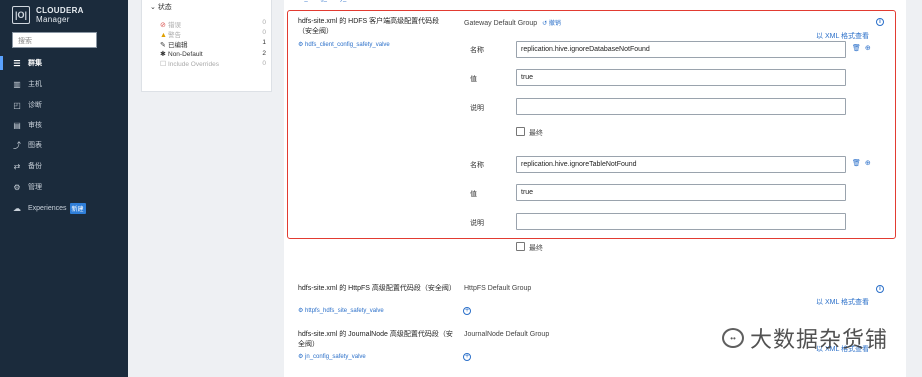 Image resolution: width=922 pixels, height=377 pixels. I want to click on journalnode-group: JournalNode Default Group, so click(507, 334).